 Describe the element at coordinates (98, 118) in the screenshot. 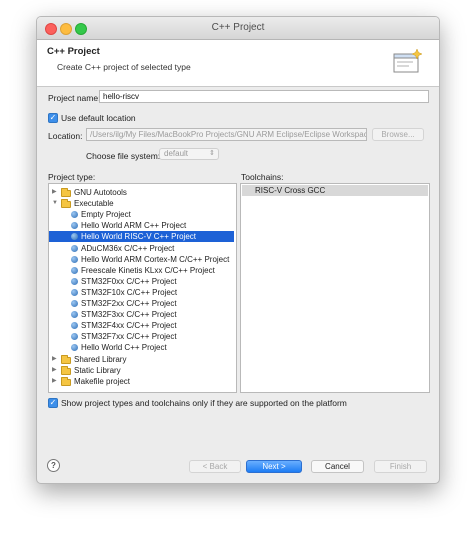

I see `use-default-location-label: Use default location` at that location.